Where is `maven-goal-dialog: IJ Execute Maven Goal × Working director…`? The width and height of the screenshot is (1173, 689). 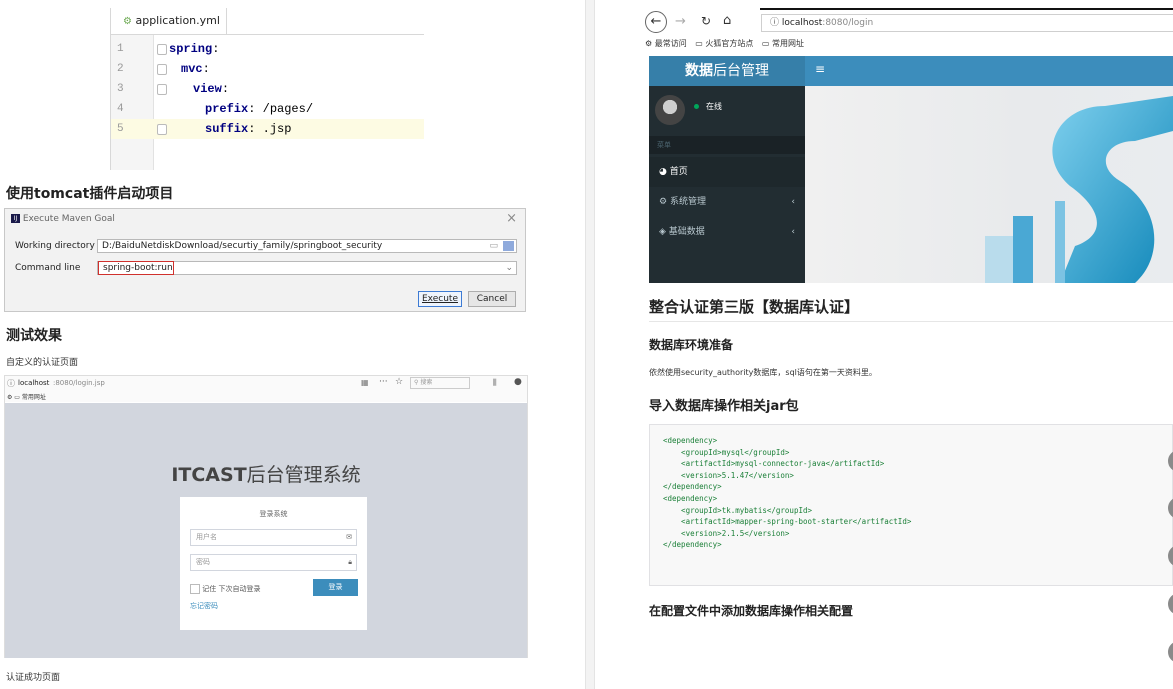 maven-goal-dialog: IJ Execute Maven Goal × Working director… is located at coordinates (265, 260).